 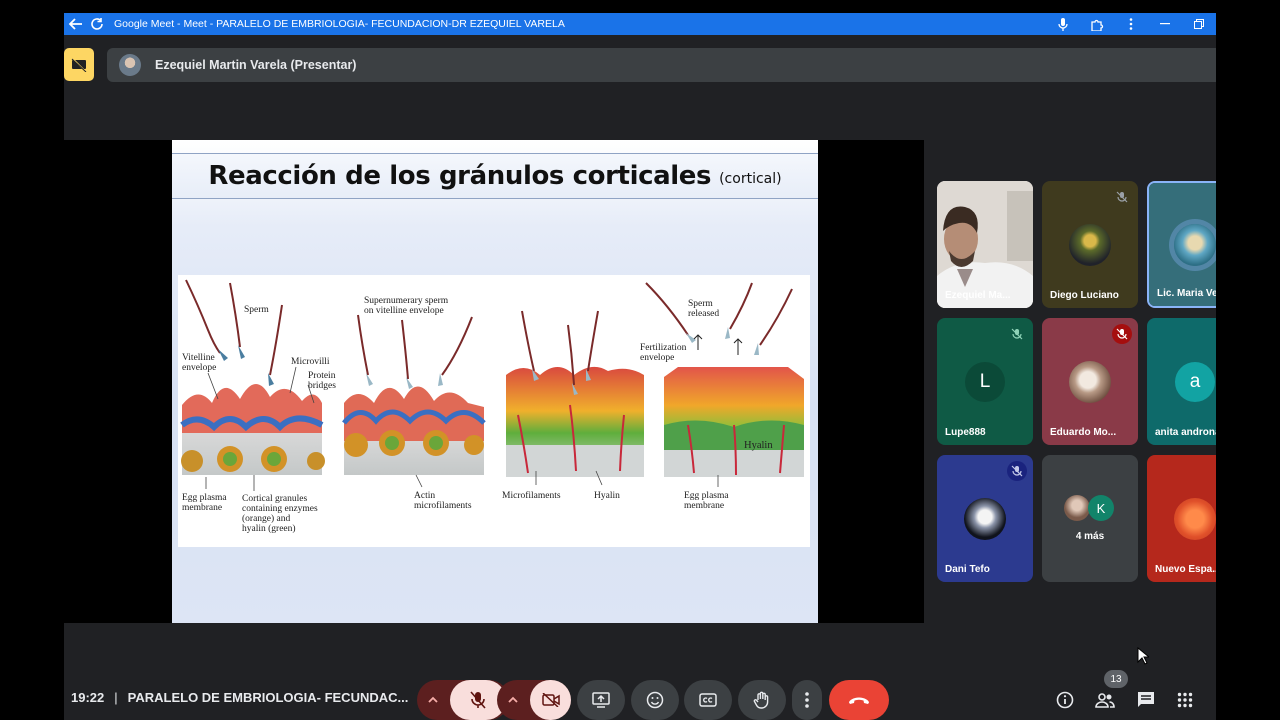 I want to click on apps-grid-icon, so click(x=1185, y=700).